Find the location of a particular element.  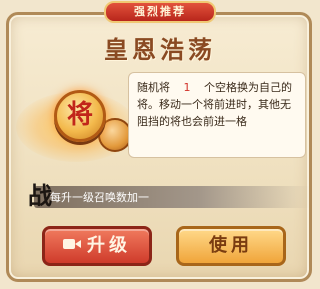

recommend-ribbon: 强烈推荐 is located at coordinates (160, 12).